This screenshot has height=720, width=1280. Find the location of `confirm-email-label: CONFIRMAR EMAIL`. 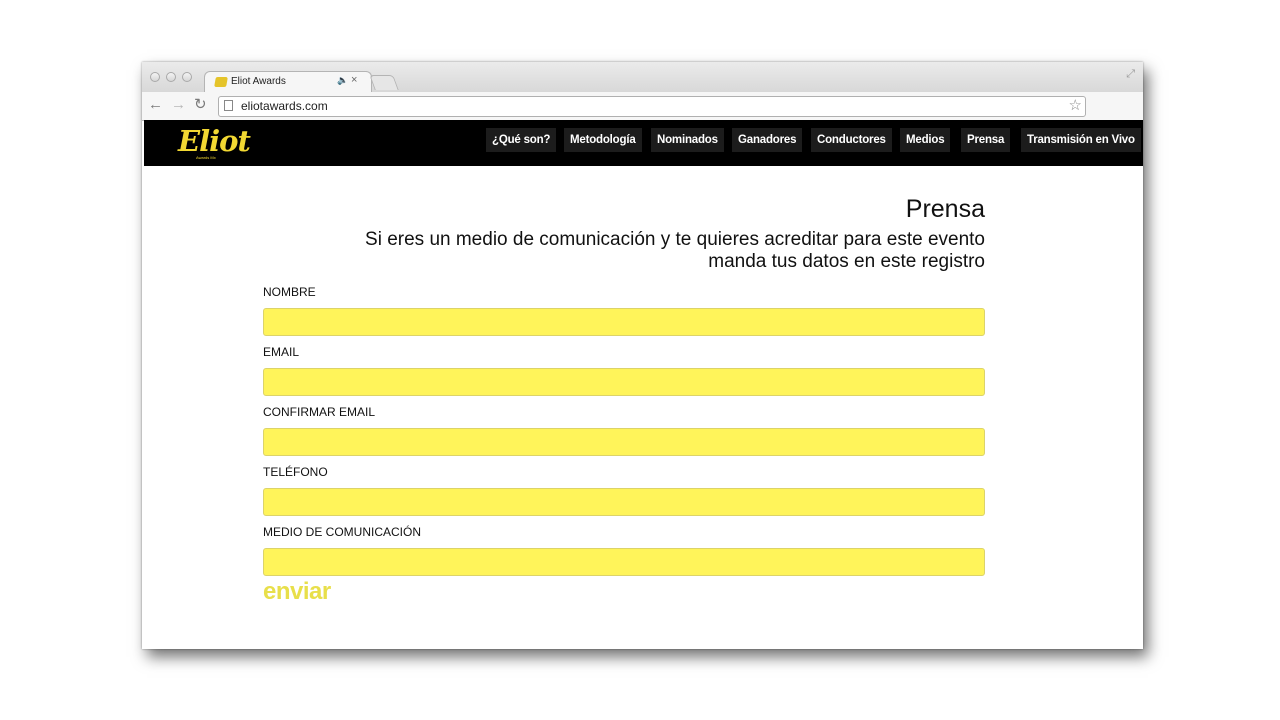

confirm-email-label: CONFIRMAR EMAIL is located at coordinates (319, 412).